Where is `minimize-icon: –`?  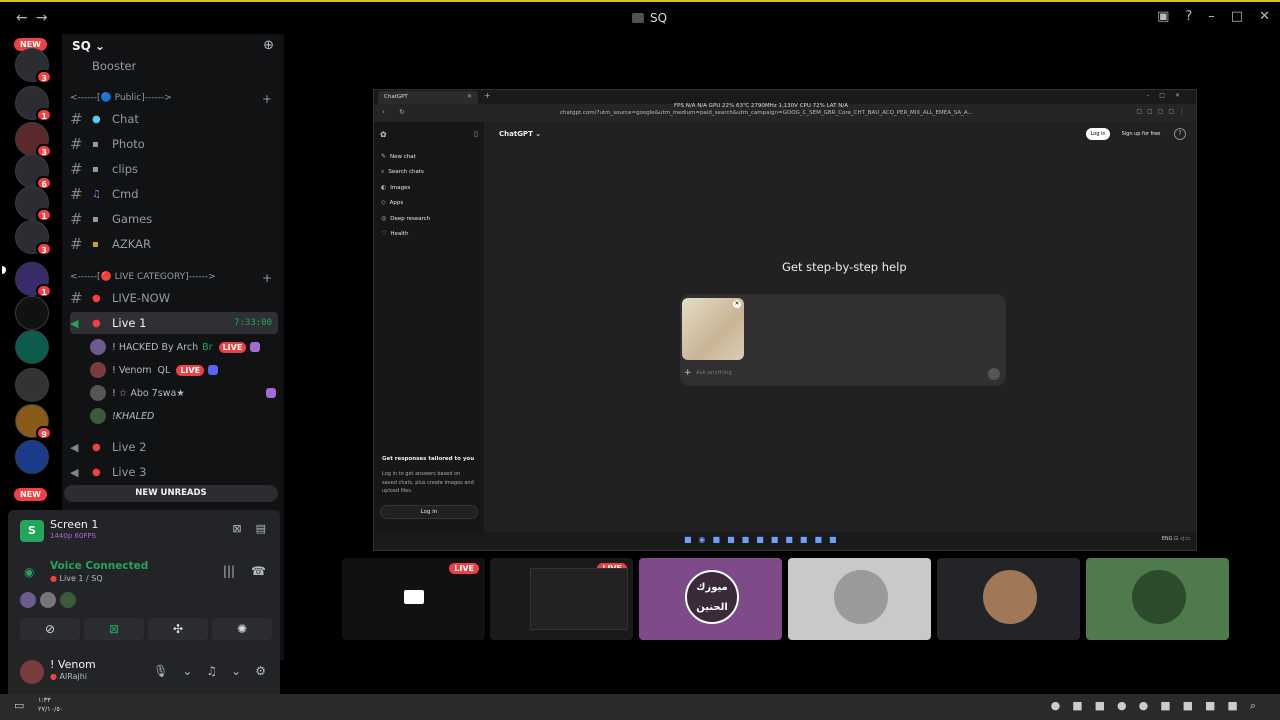
minimize-icon: – is located at coordinates (1211, 16).